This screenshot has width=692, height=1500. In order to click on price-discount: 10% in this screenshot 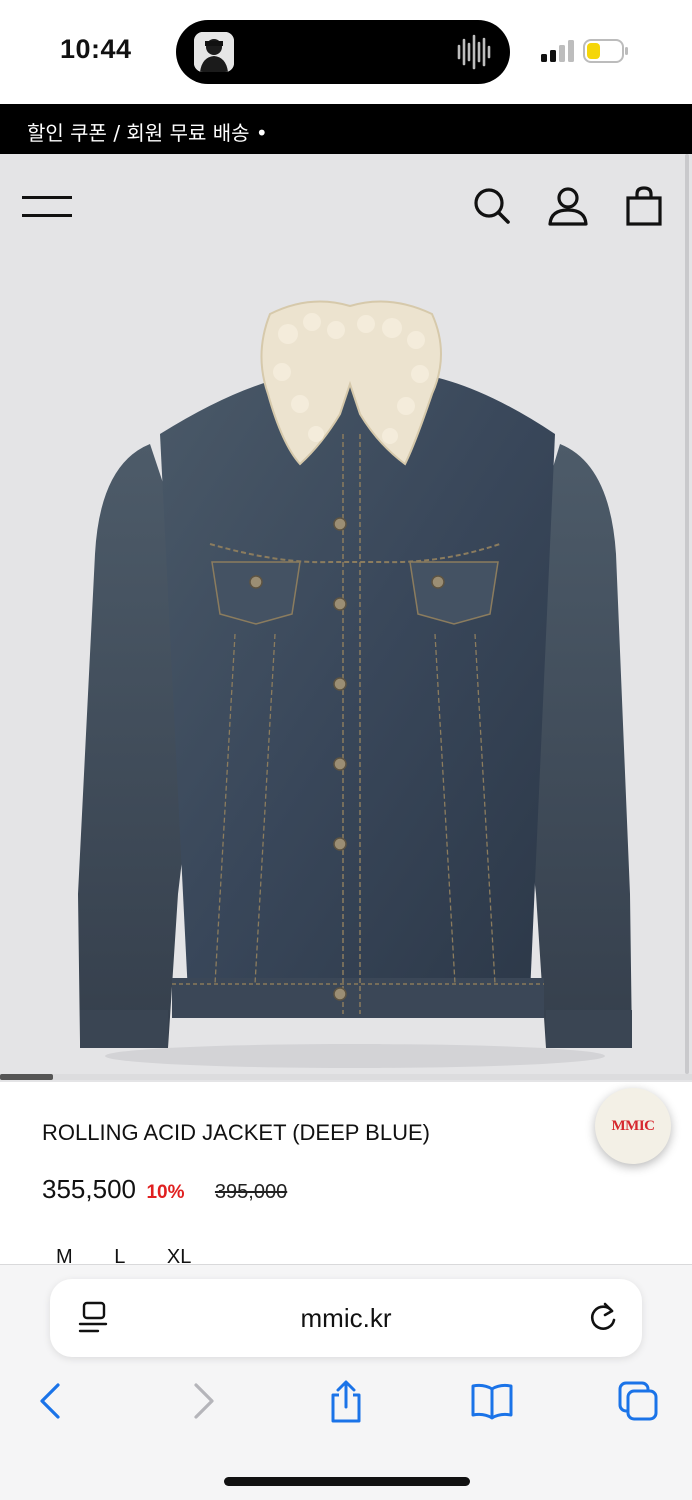, I will do `click(165, 1192)`.